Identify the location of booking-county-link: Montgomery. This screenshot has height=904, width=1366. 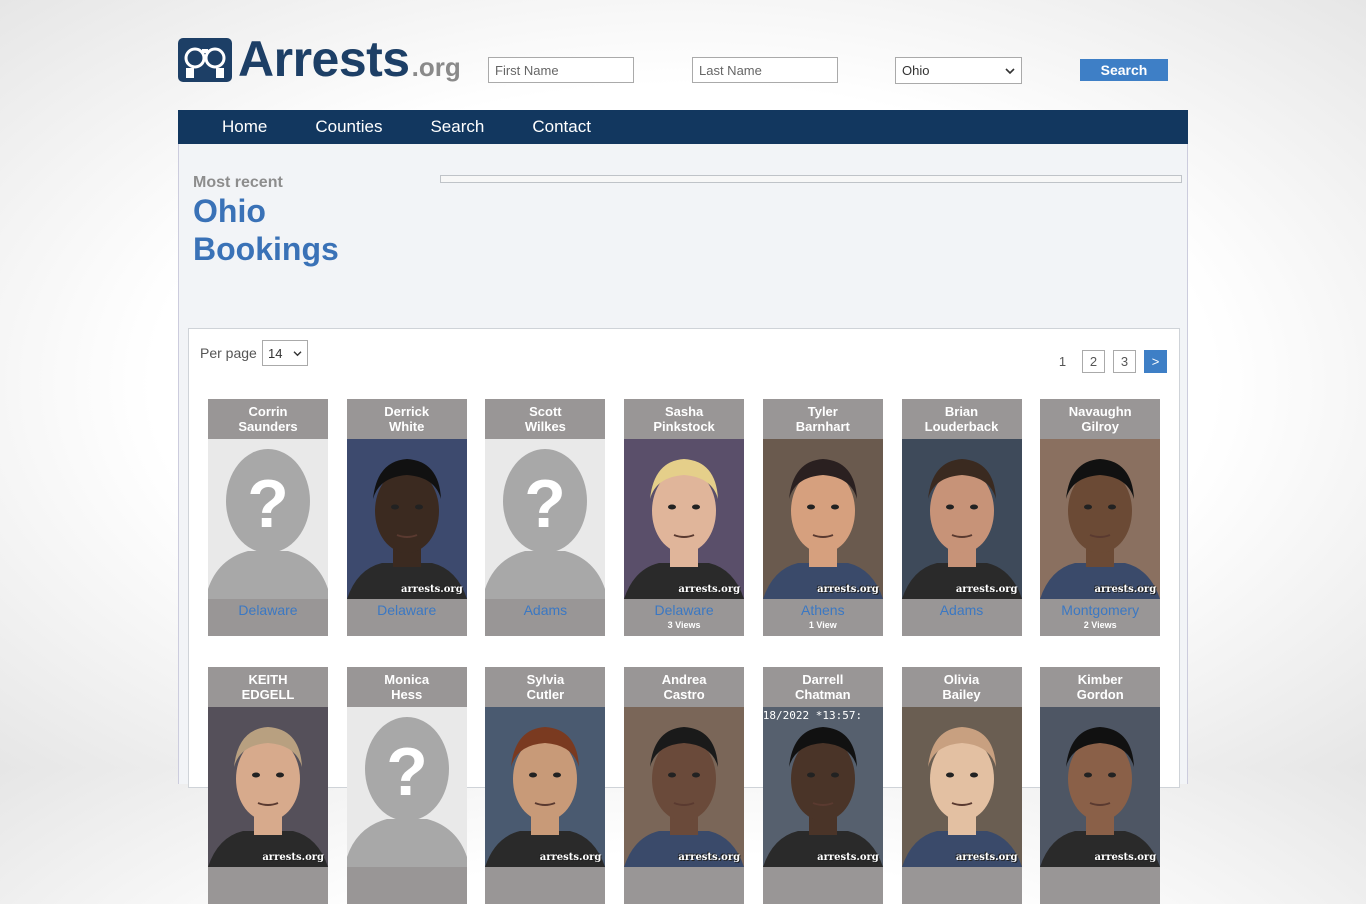
(1100, 610).